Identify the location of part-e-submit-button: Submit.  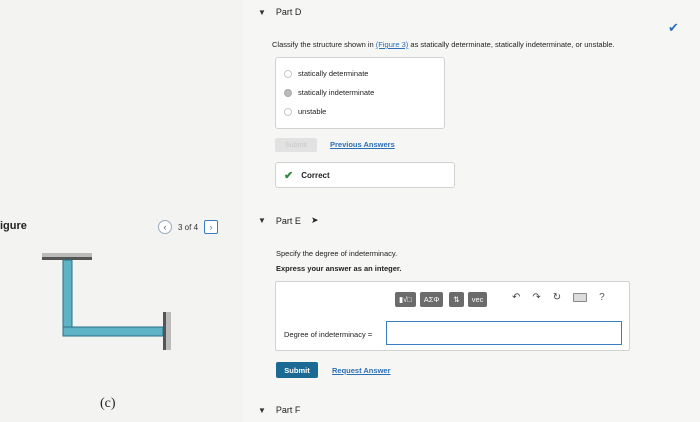
(297, 370).